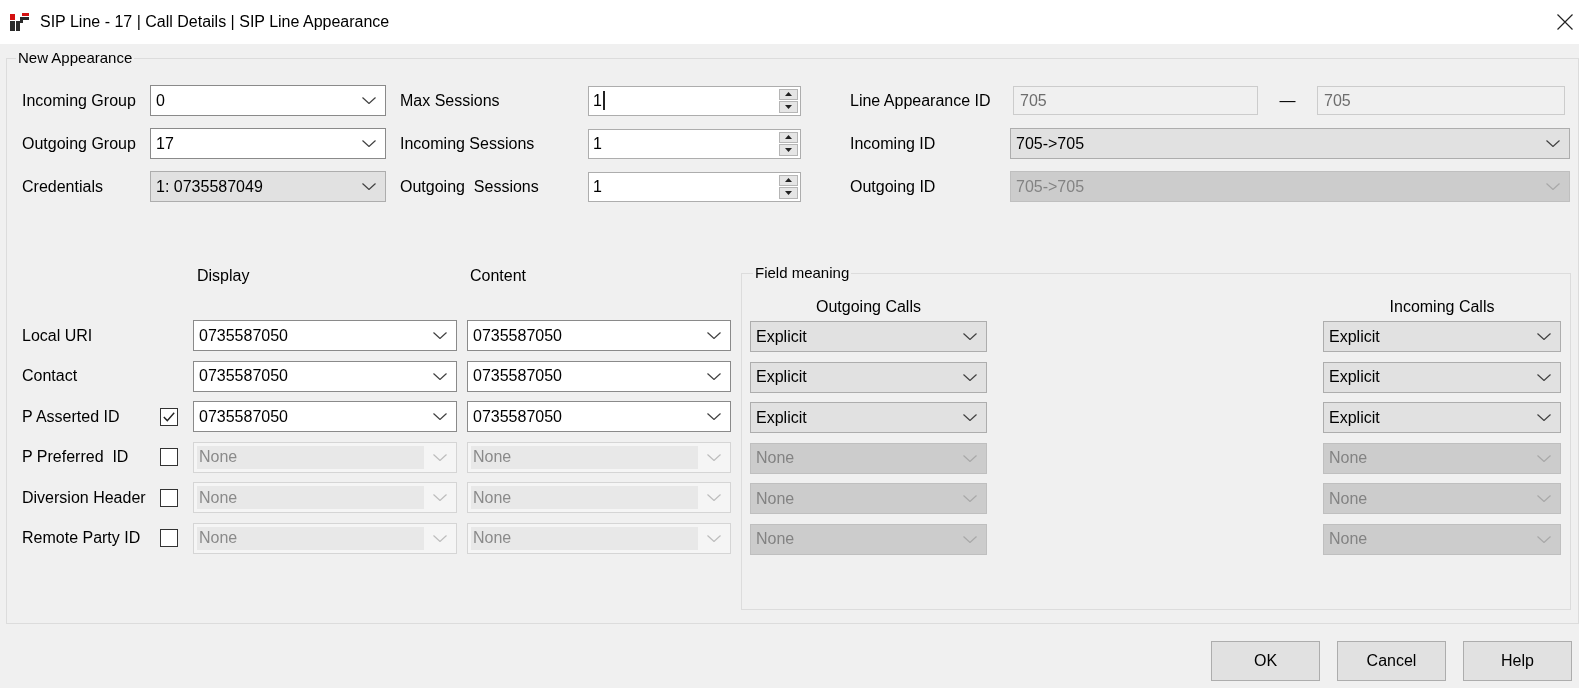 Image resolution: width=1579 pixels, height=688 pixels. What do you see at coordinates (1517, 661) in the screenshot?
I see `help-button: Help` at bounding box center [1517, 661].